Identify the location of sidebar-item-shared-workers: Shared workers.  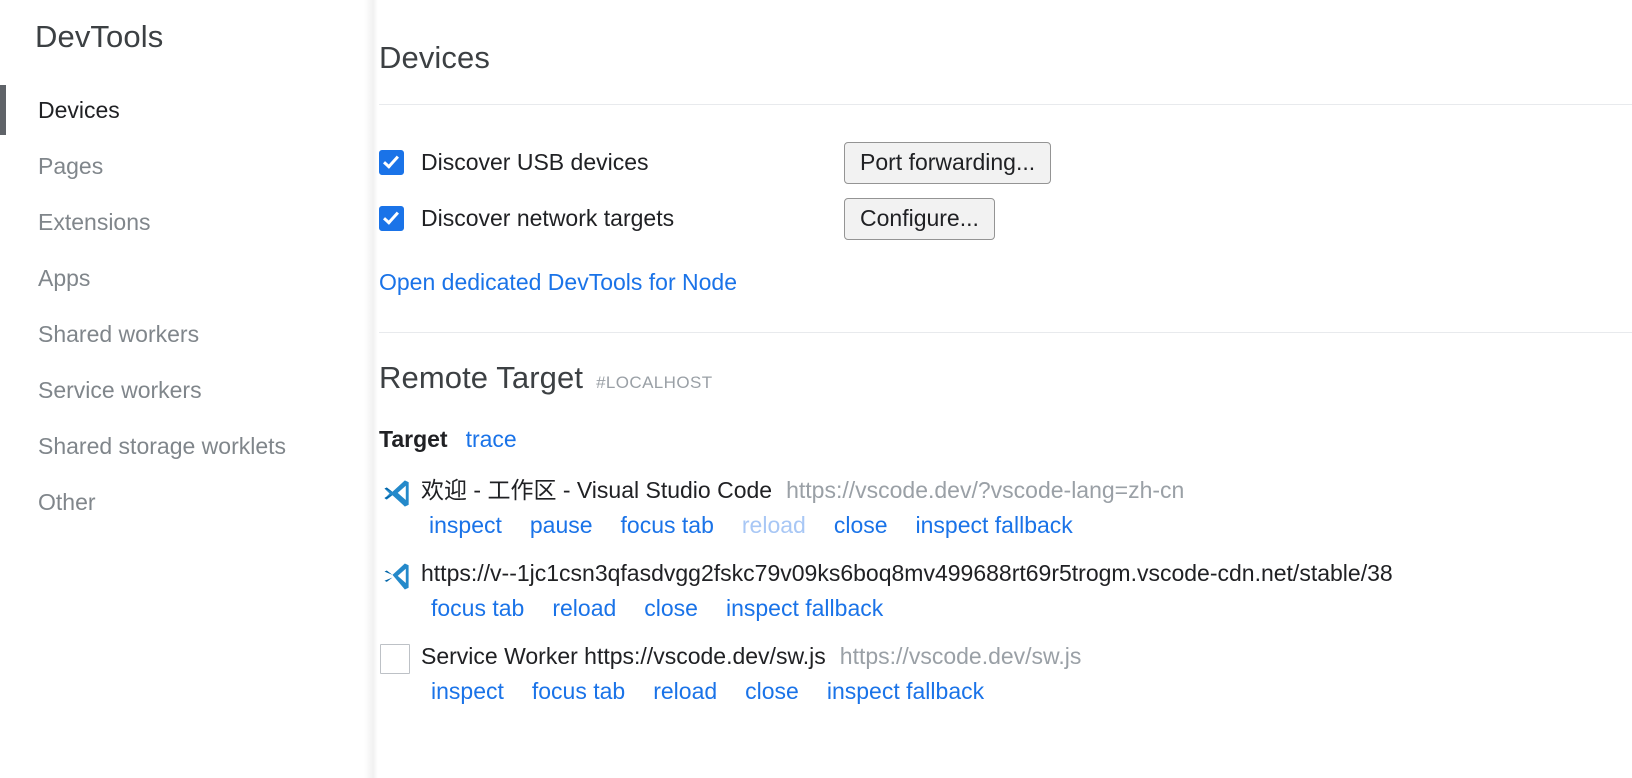
(189, 334).